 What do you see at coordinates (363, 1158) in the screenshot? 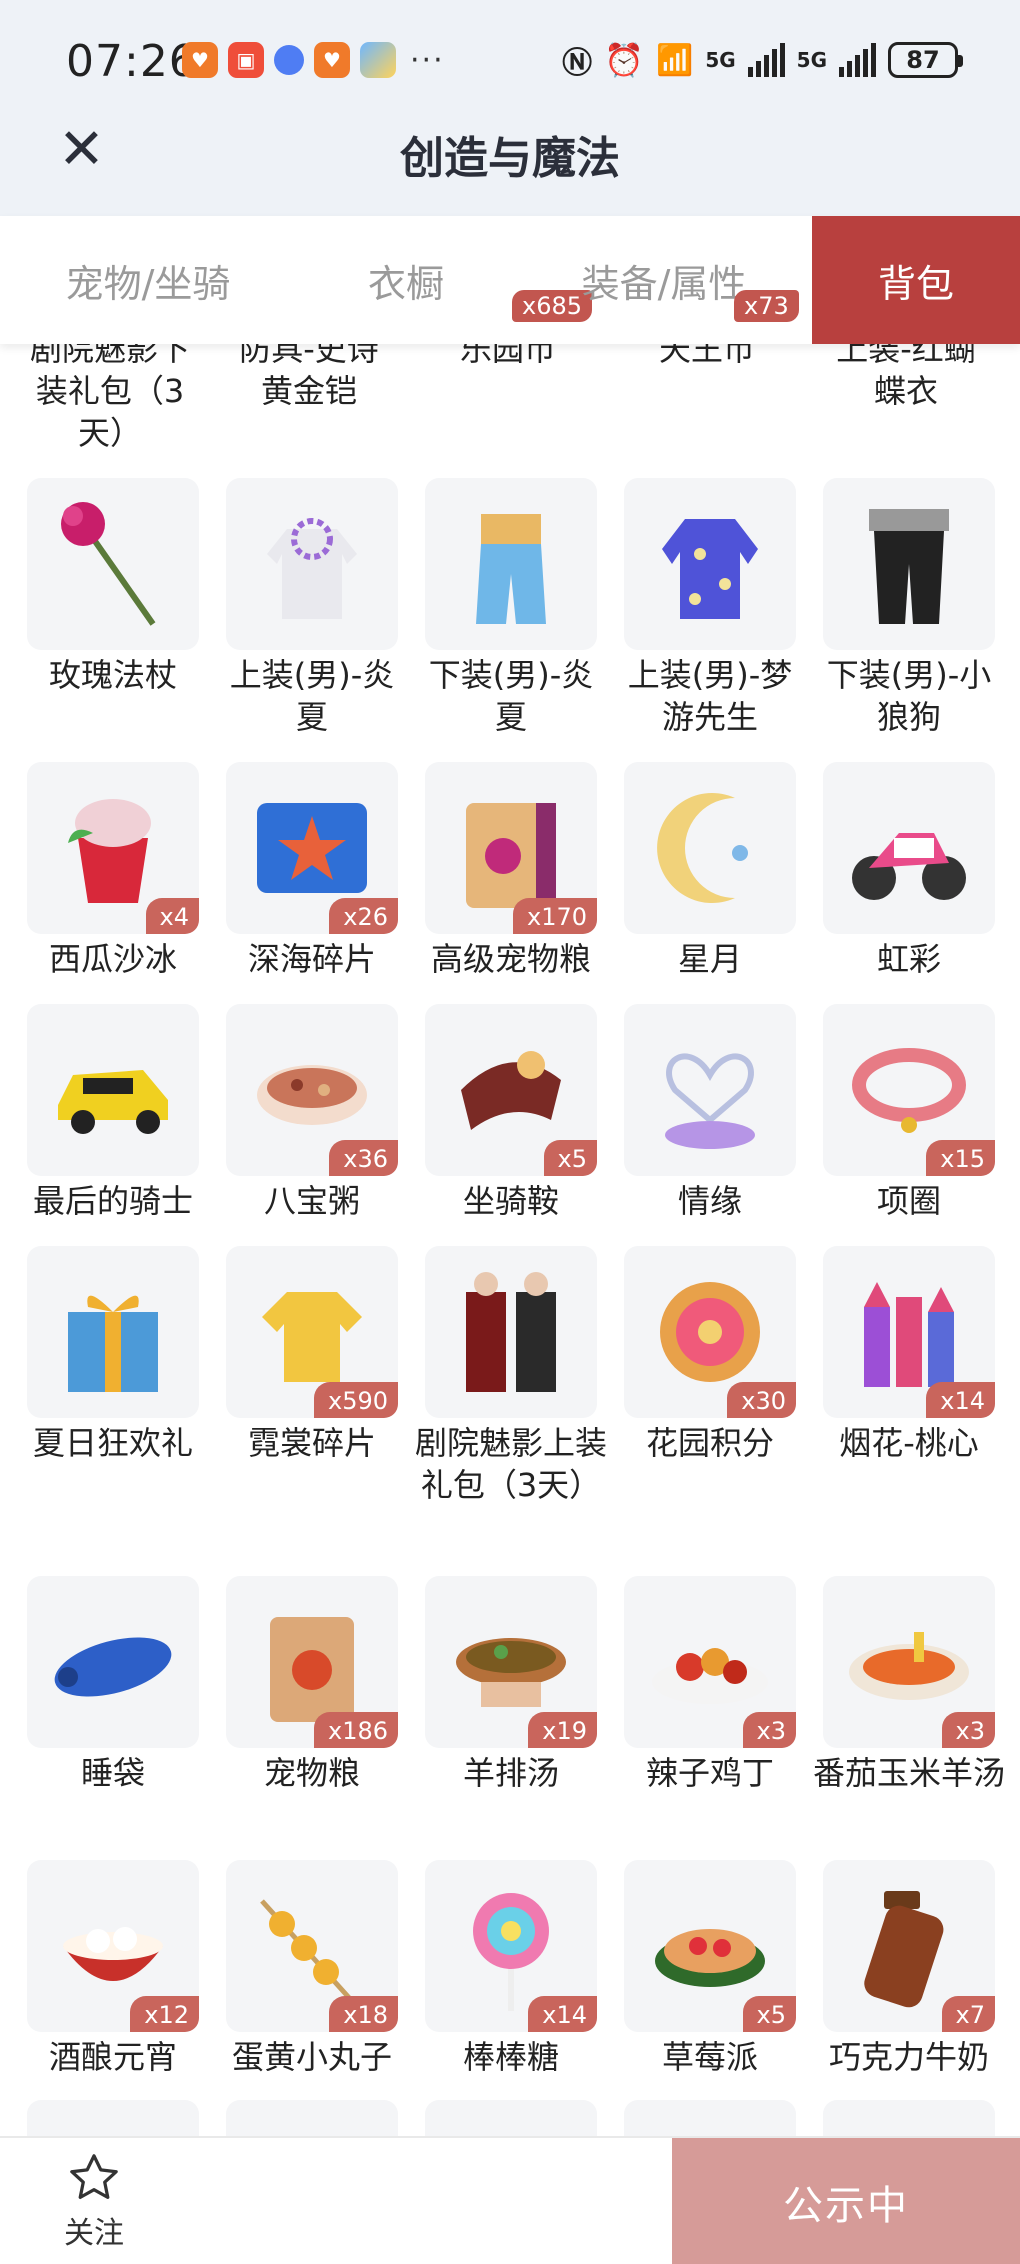
I see `quantity-badge: x36` at bounding box center [363, 1158].